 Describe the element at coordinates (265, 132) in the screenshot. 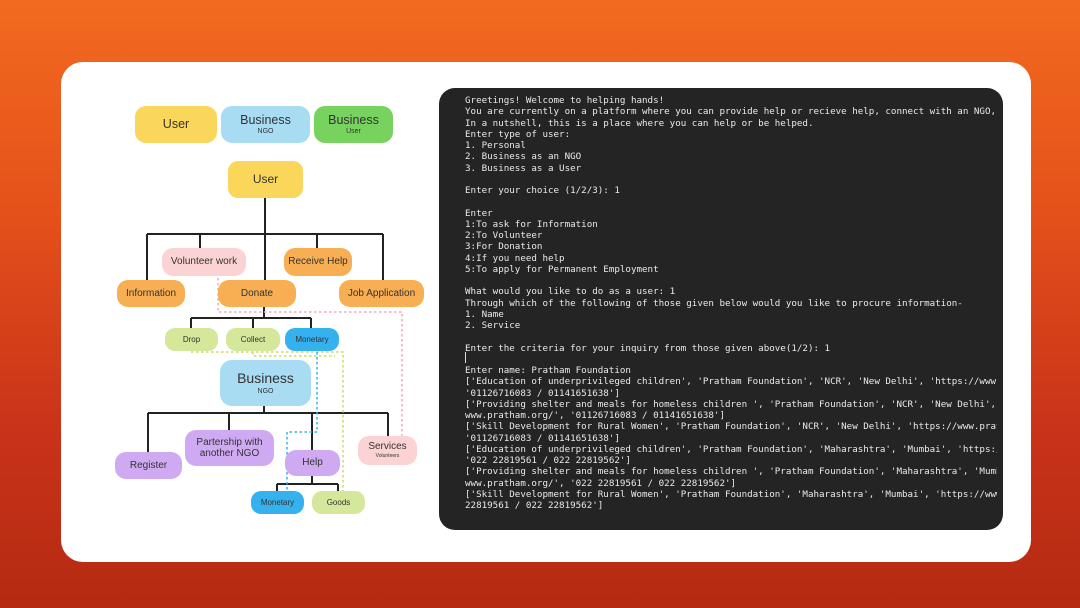

I see `legend-business-ngo-sub: NGO` at that location.